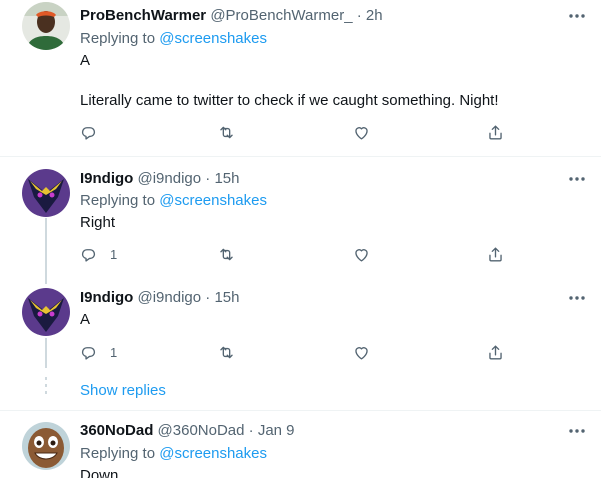  What do you see at coordinates (46, 387) in the screenshot?
I see `thread-dots` at bounding box center [46, 387].